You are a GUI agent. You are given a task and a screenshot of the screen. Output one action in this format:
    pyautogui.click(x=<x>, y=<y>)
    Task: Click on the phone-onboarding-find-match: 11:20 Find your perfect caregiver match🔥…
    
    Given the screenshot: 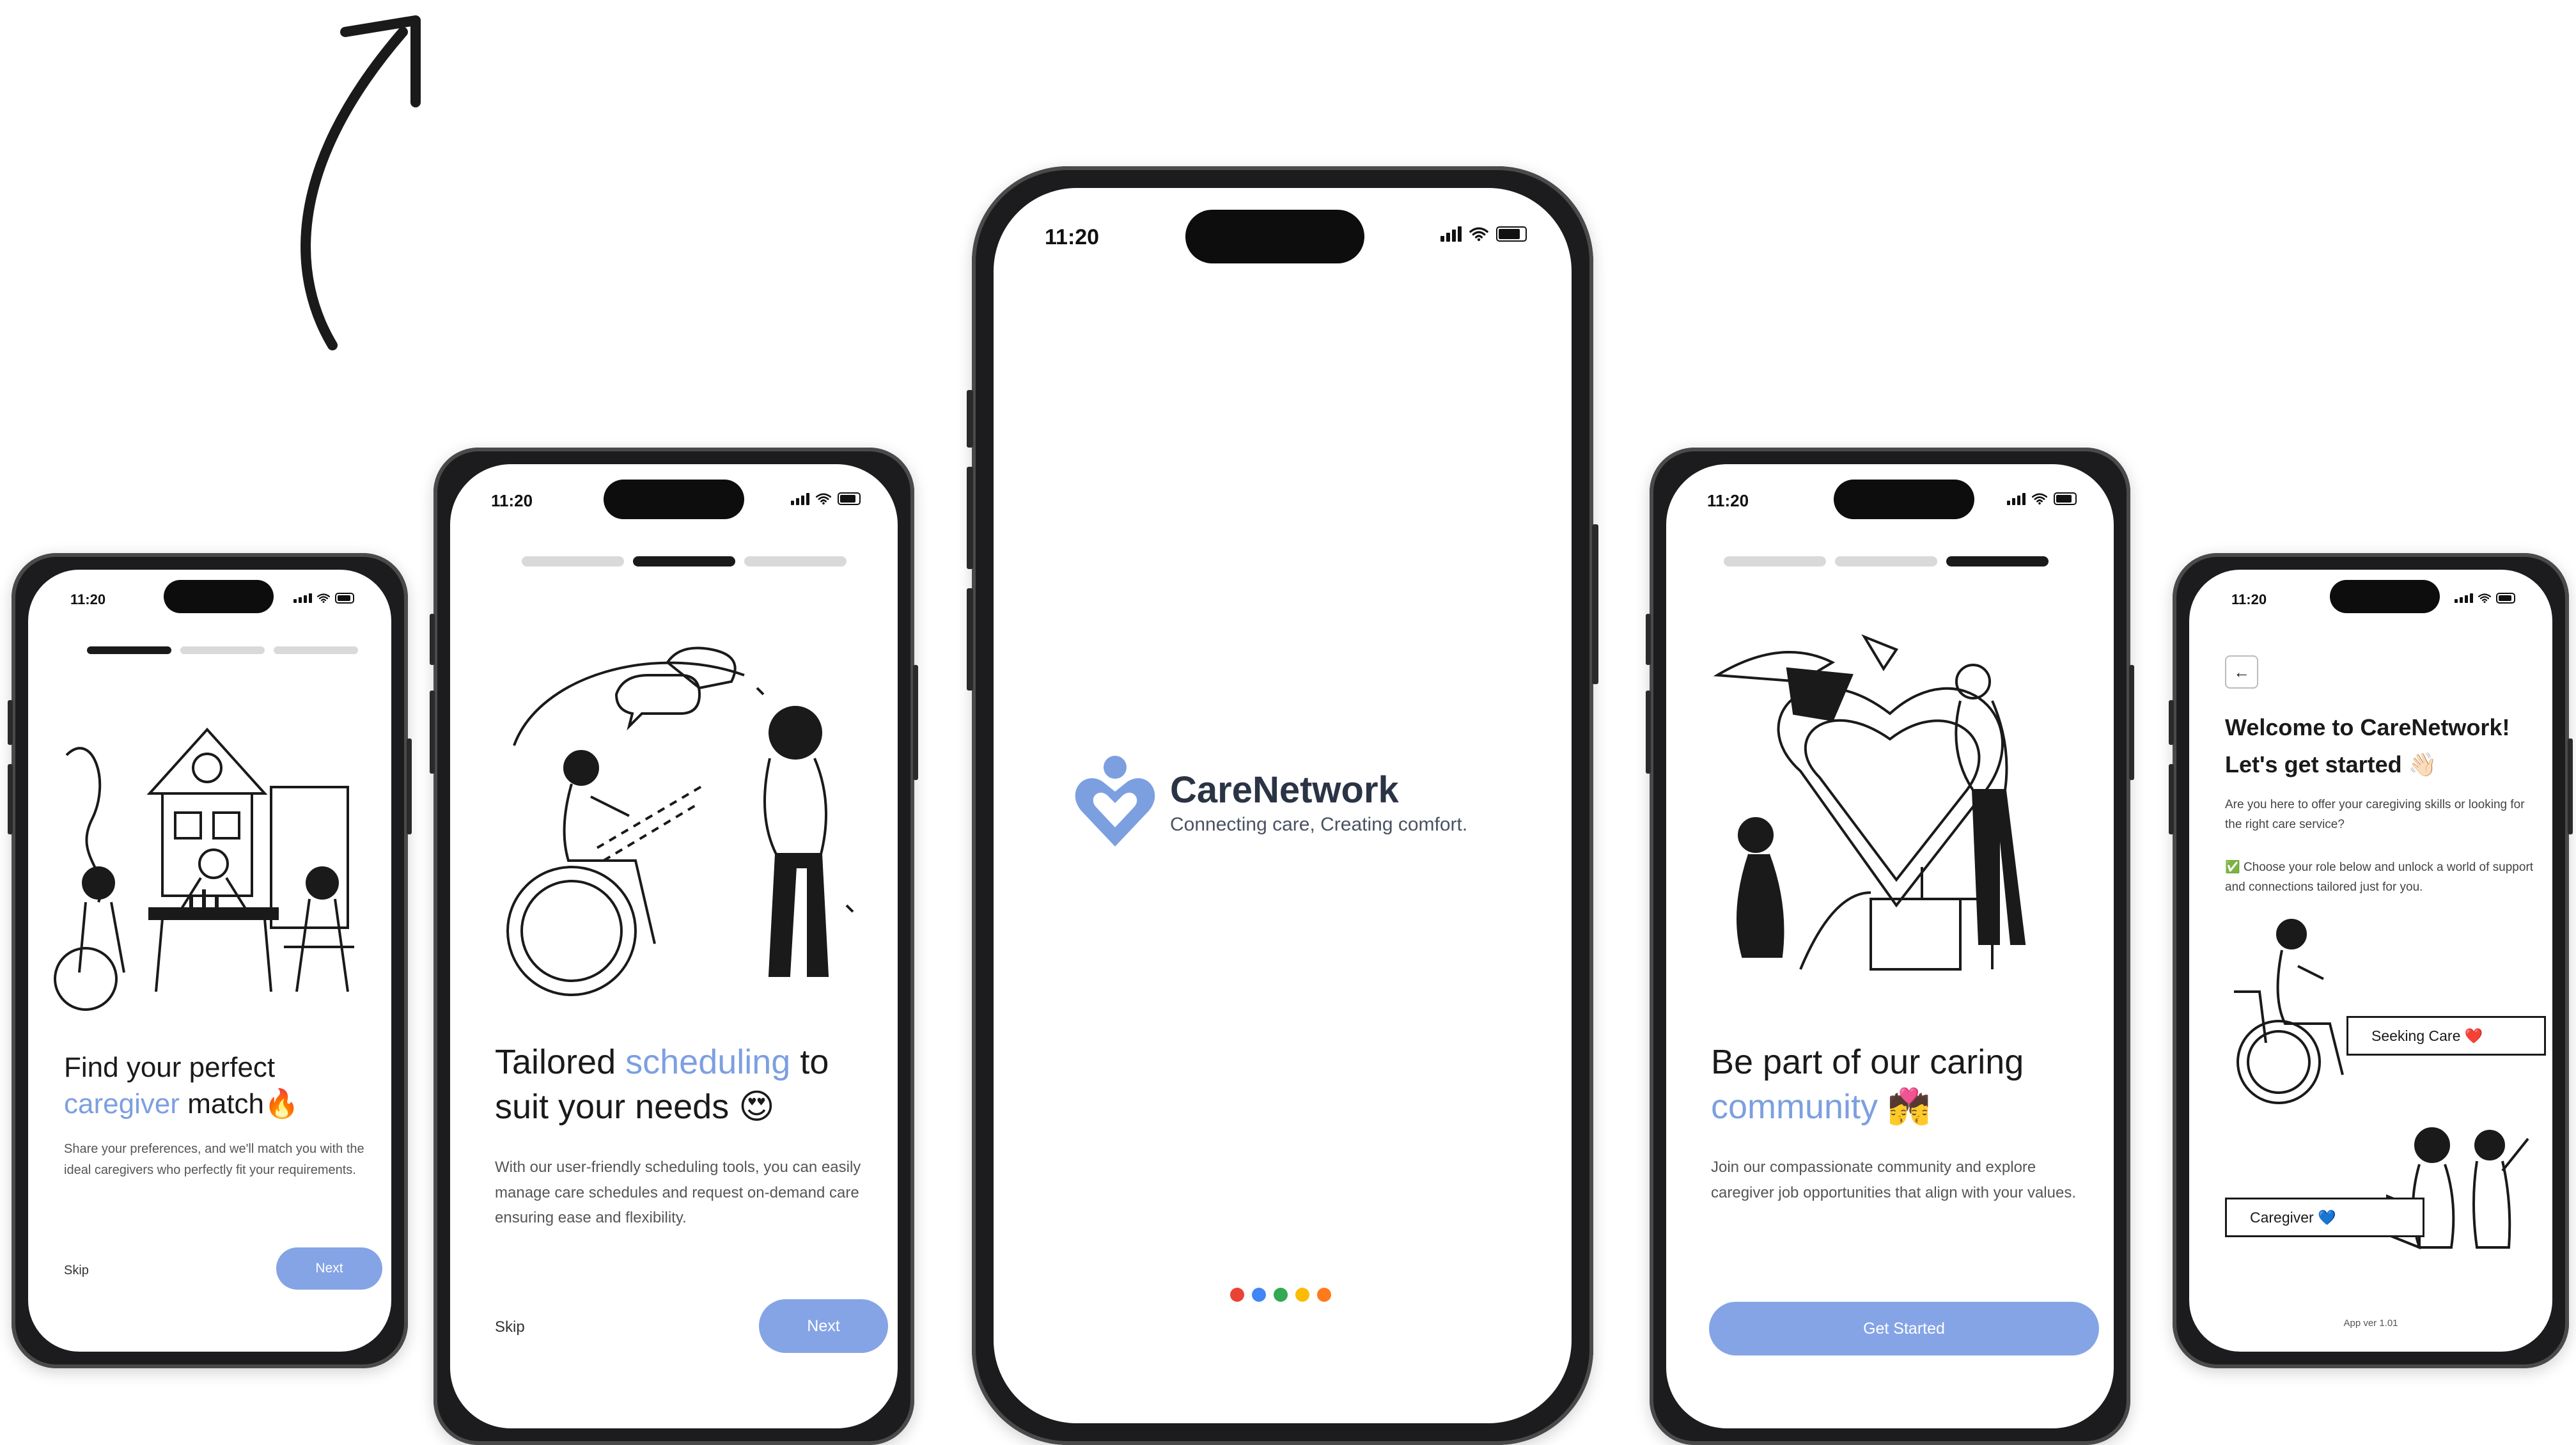 What is the action you would take?
    pyautogui.click(x=210, y=961)
    